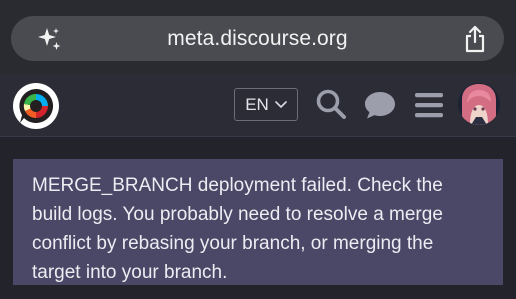 This screenshot has height=299, width=516. Describe the element at coordinates (49, 39) in the screenshot. I see `sparkle-icon` at that location.